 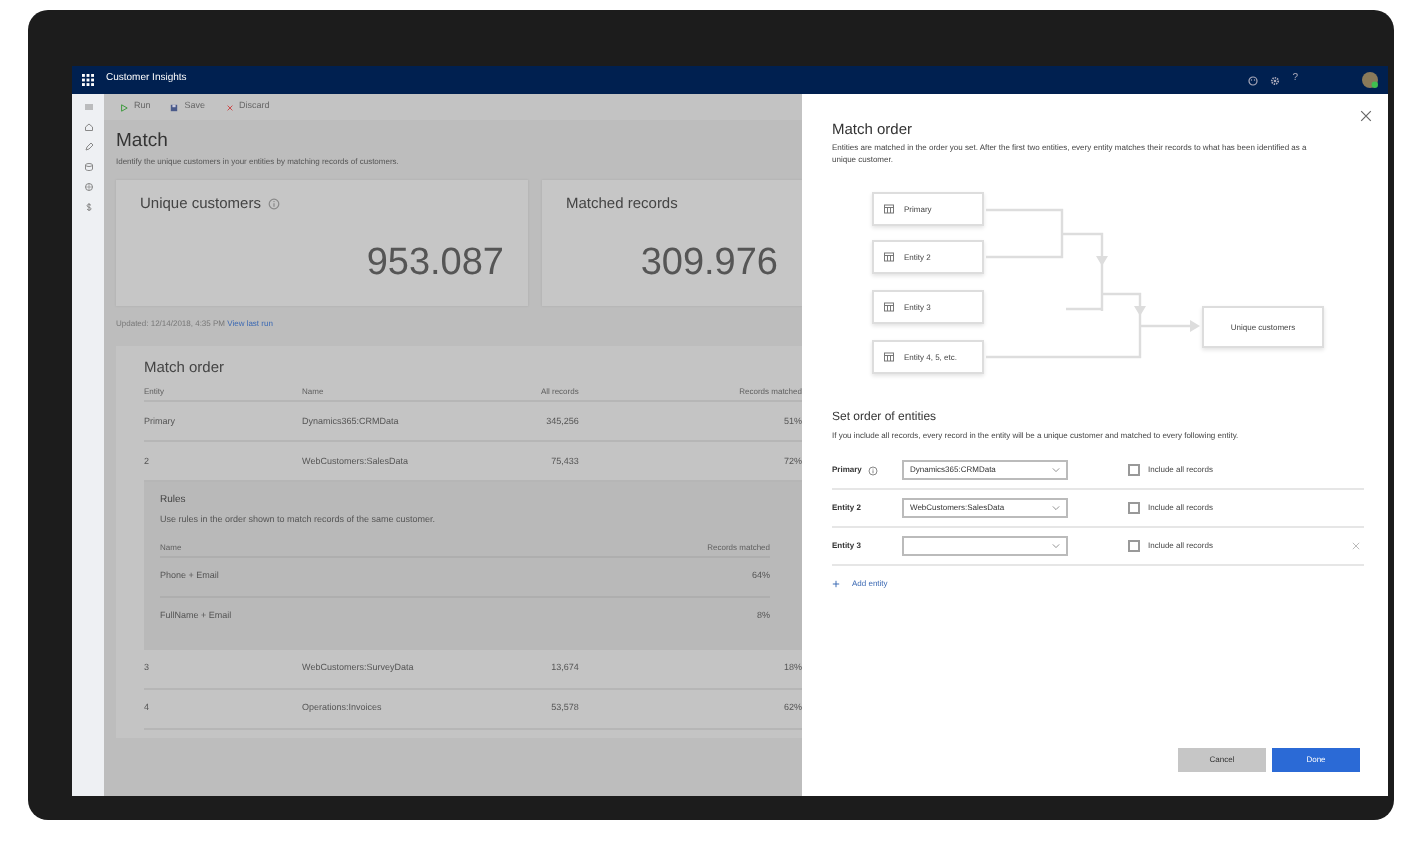 I want to click on stat-value: 309.976, so click(x=708, y=263).